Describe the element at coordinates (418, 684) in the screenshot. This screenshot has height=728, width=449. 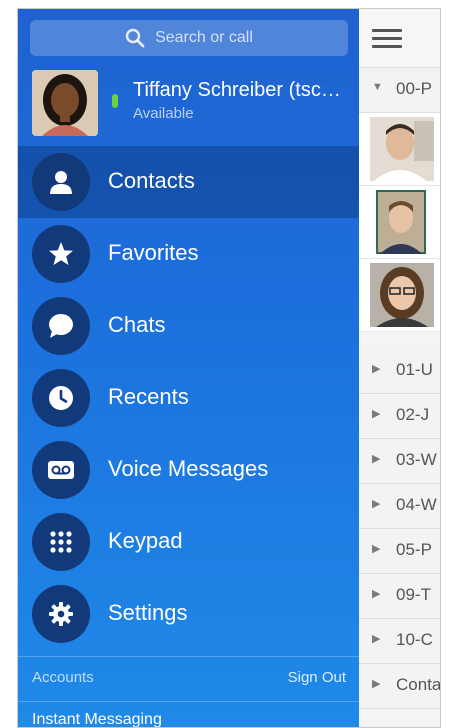
I see `contact-group-label: Conta` at that location.